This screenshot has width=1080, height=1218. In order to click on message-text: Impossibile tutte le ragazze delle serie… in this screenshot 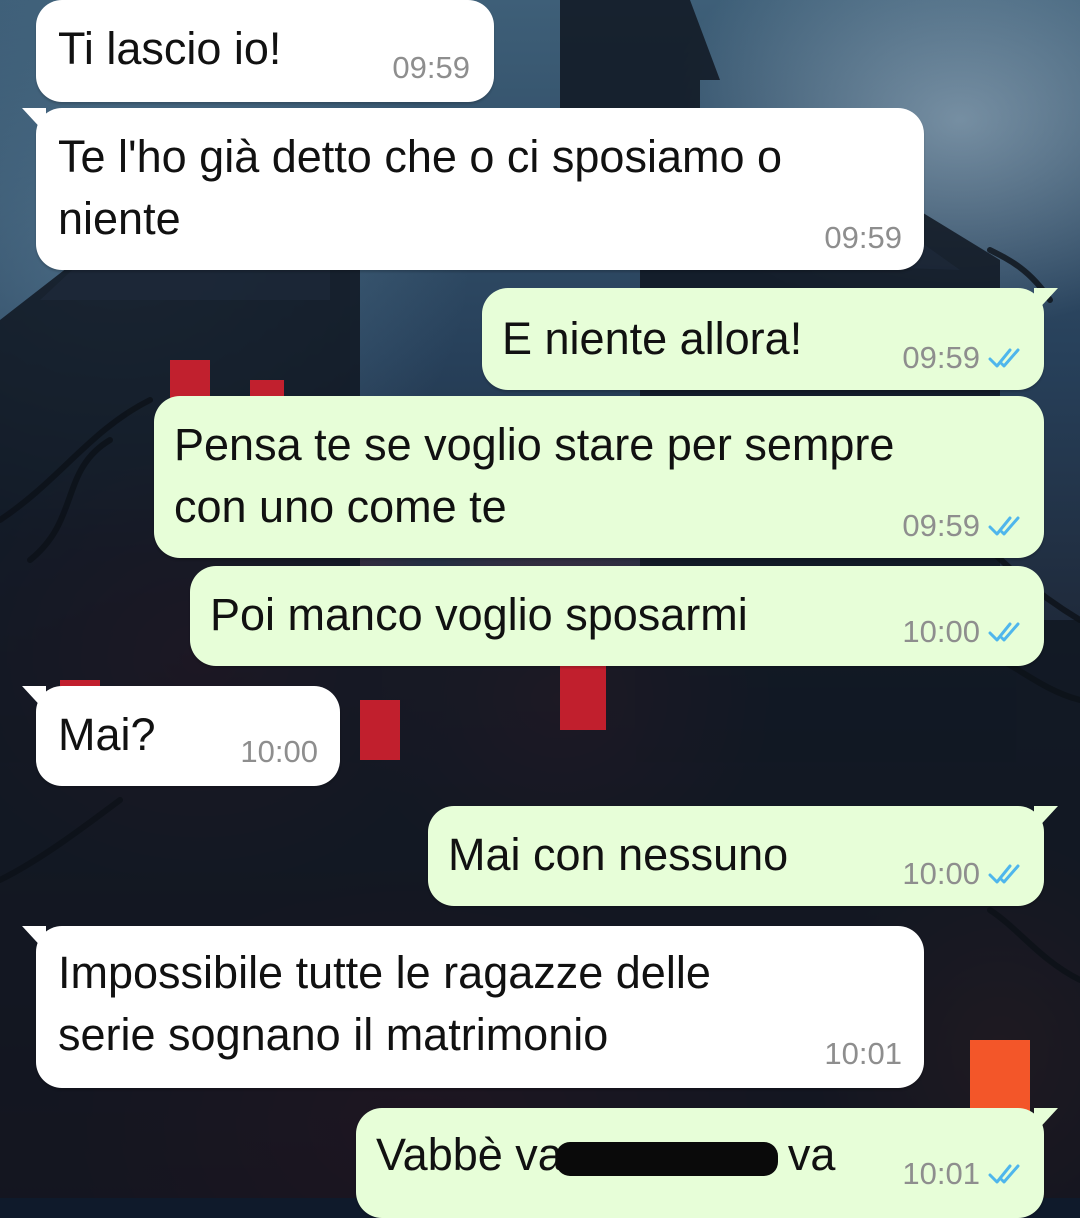, I will do `click(384, 1003)`.